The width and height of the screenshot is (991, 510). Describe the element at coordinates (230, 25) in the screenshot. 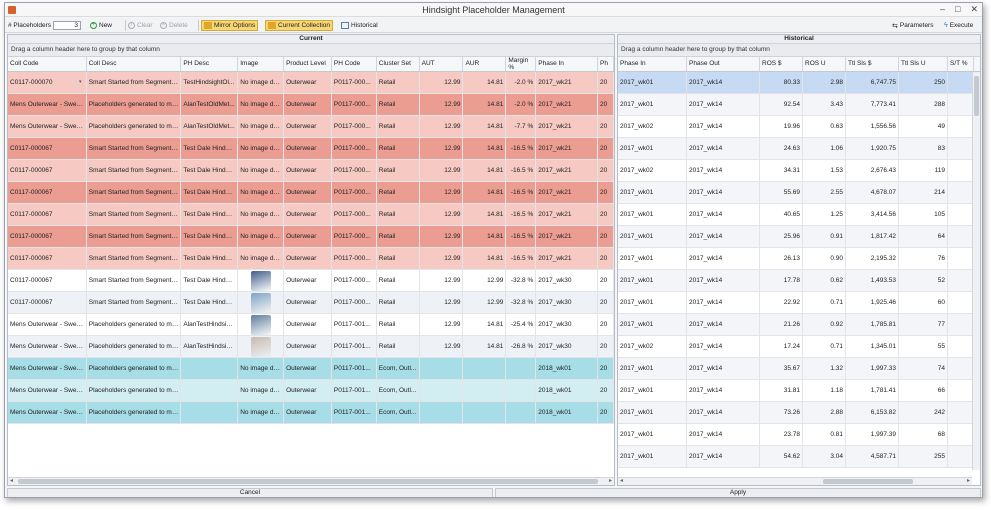

I see `mirror-options-button: Mirror Options` at that location.